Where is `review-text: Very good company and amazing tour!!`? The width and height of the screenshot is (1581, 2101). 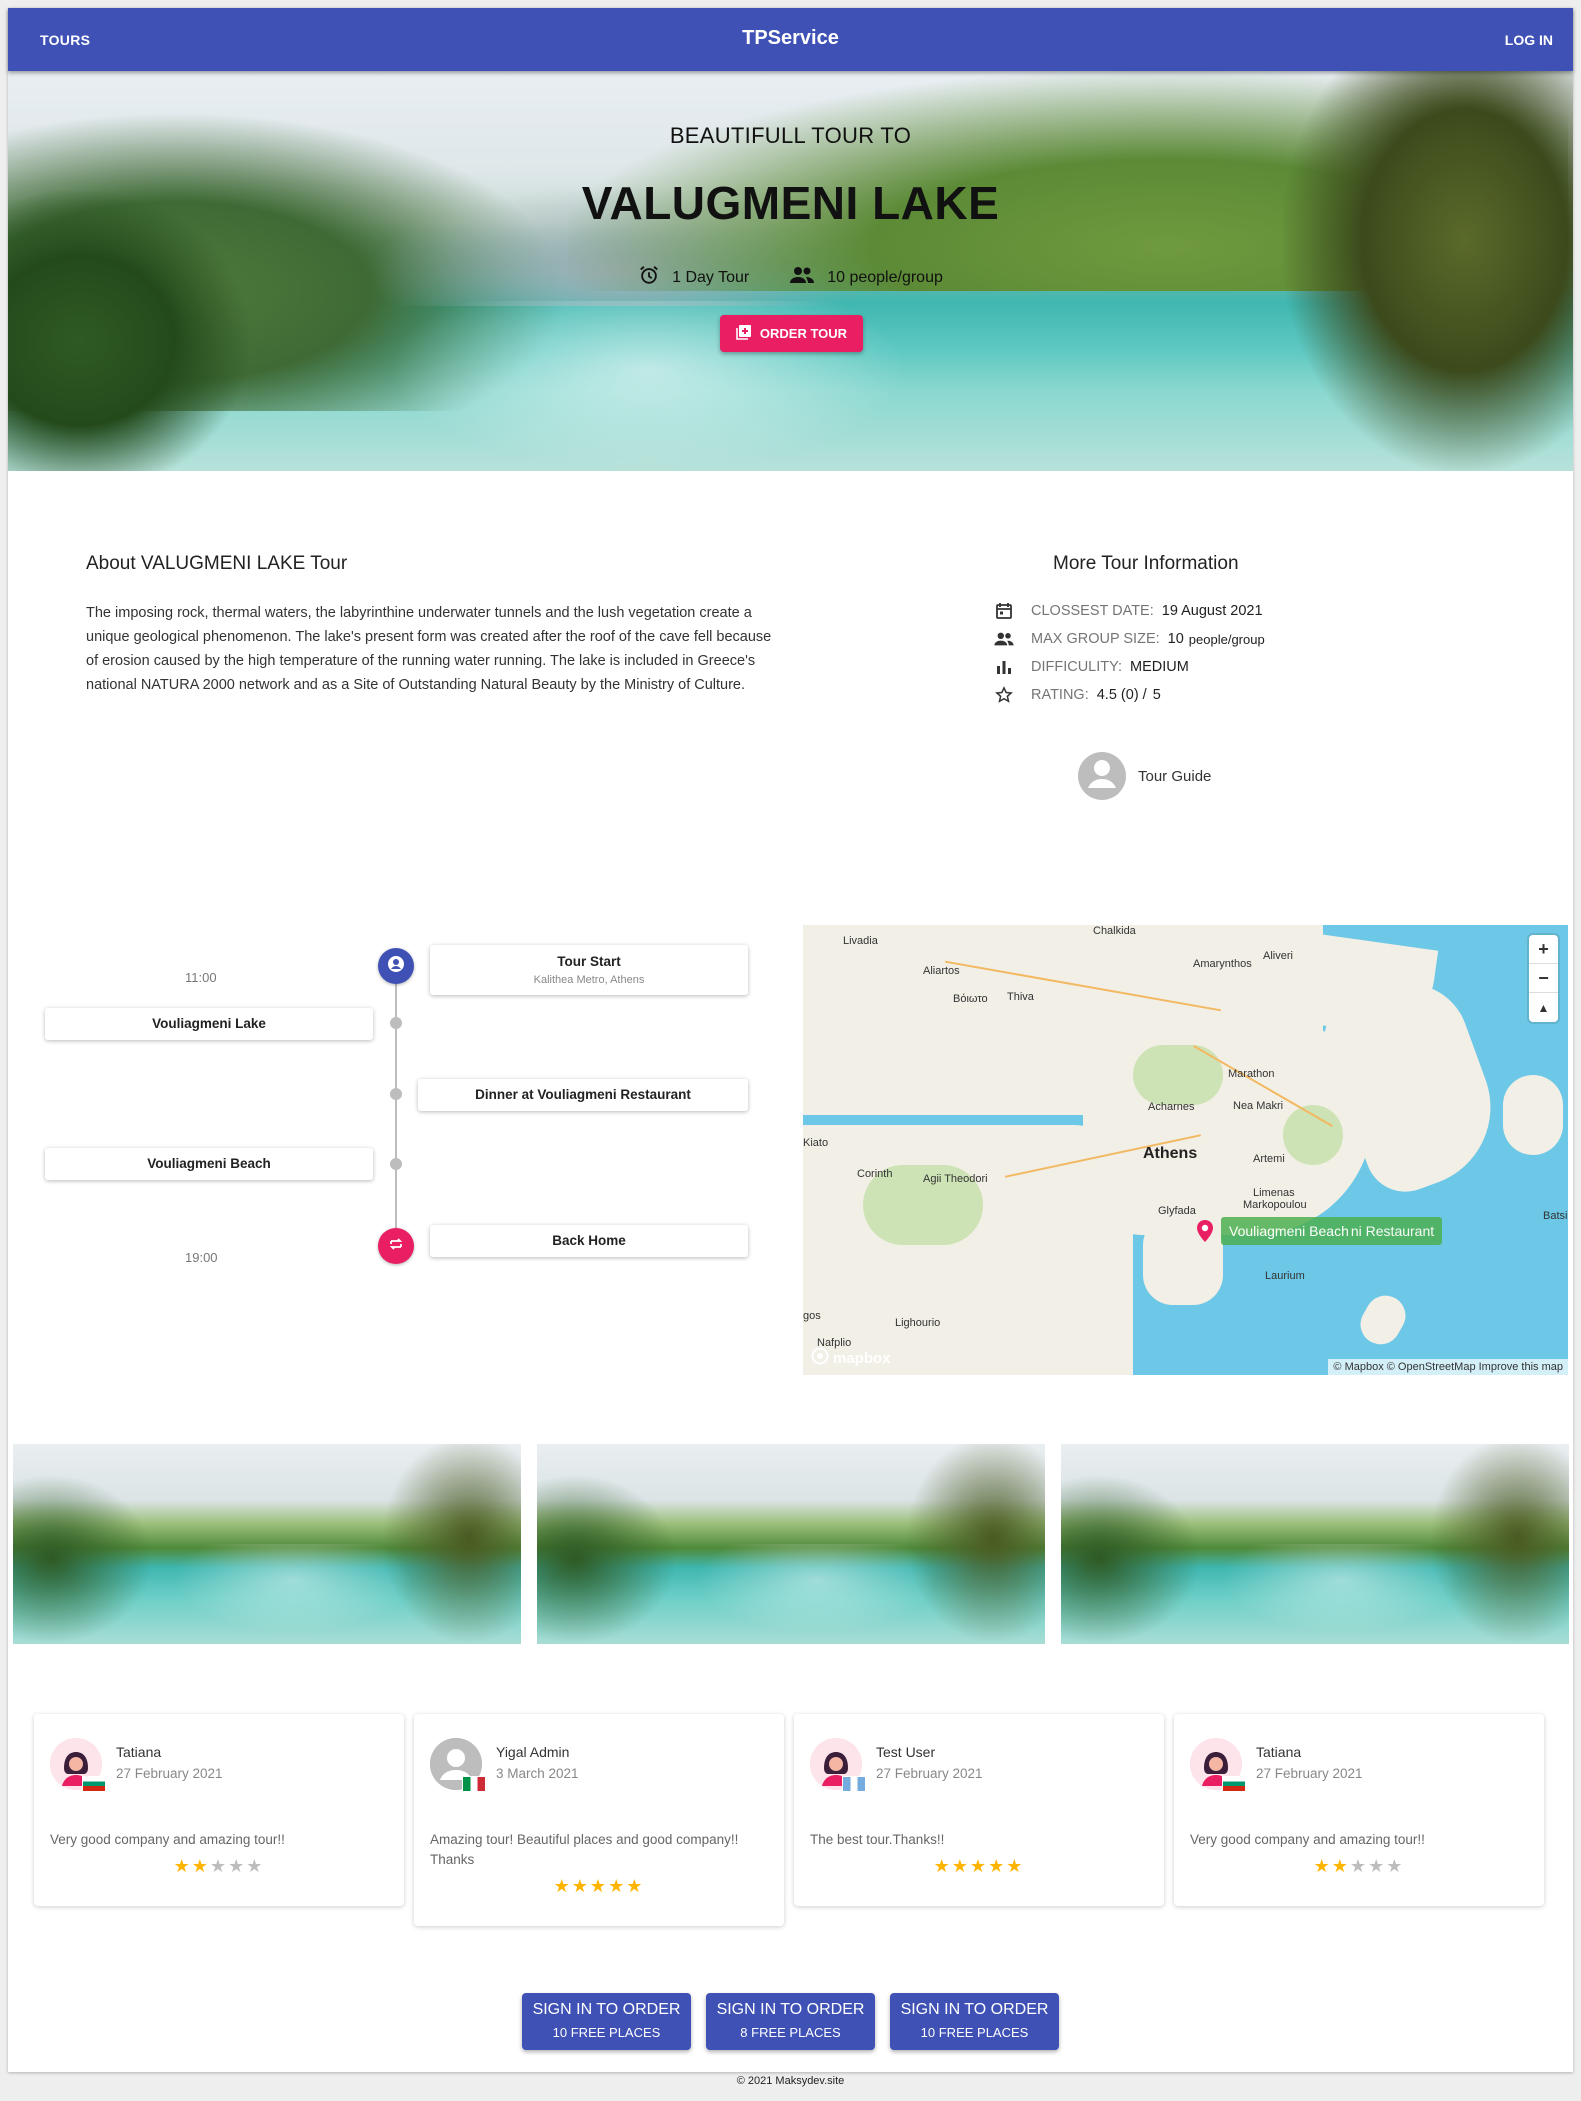
review-text: Very good company and amazing tour!! is located at coordinates (1307, 1839).